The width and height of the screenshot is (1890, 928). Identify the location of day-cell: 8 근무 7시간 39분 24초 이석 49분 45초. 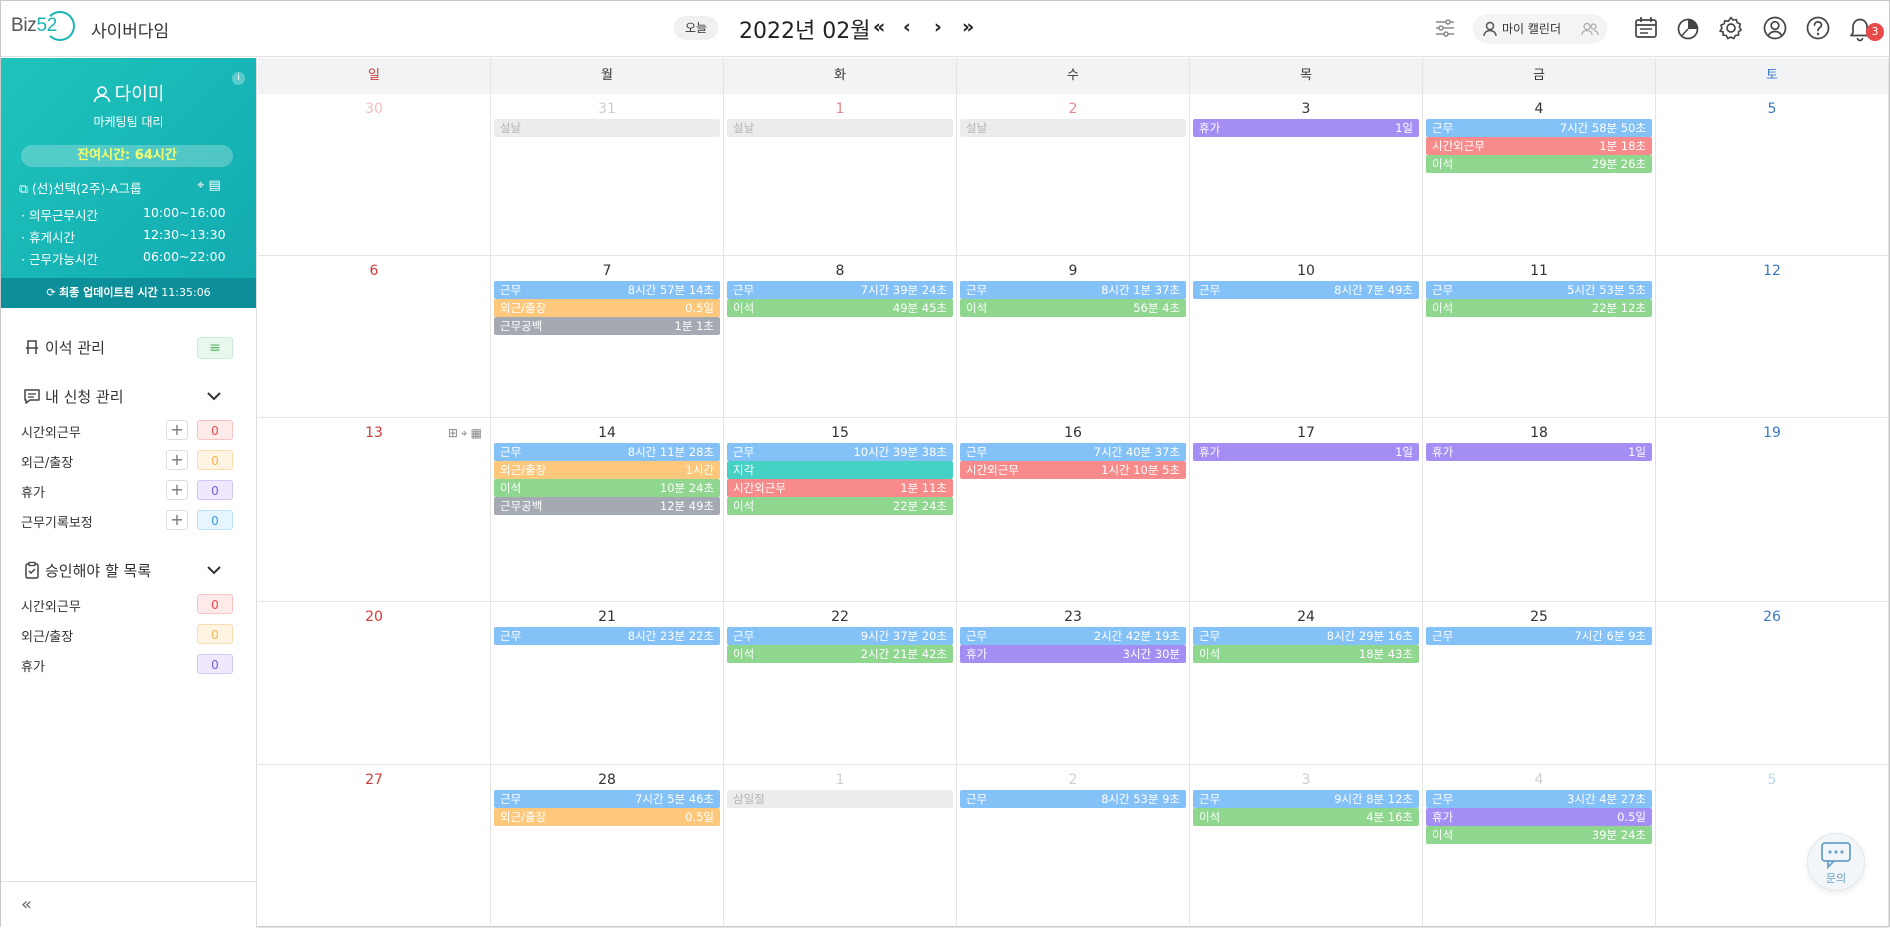
(840, 337).